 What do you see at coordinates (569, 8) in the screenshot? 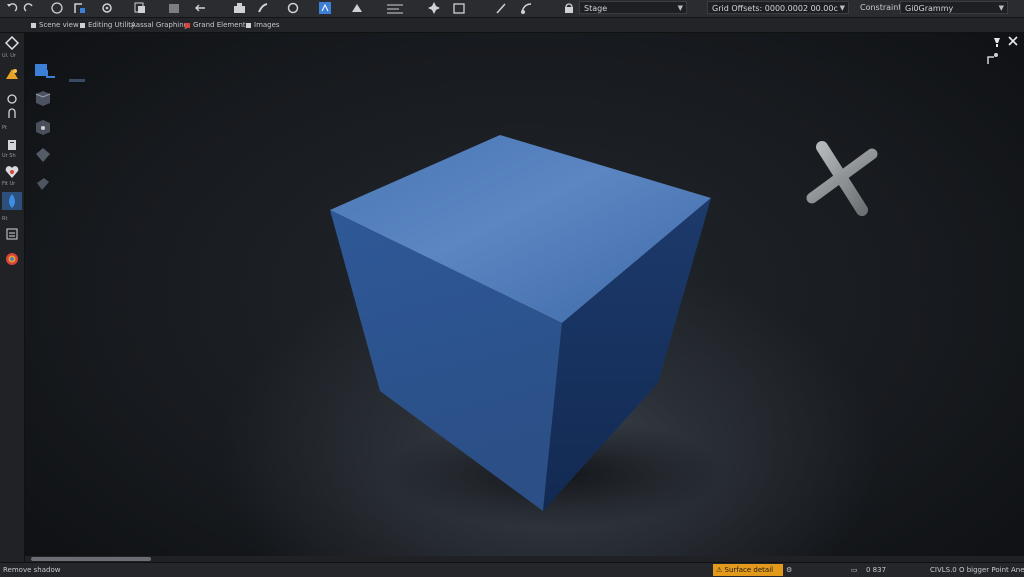
I see `lock-icon` at bounding box center [569, 8].